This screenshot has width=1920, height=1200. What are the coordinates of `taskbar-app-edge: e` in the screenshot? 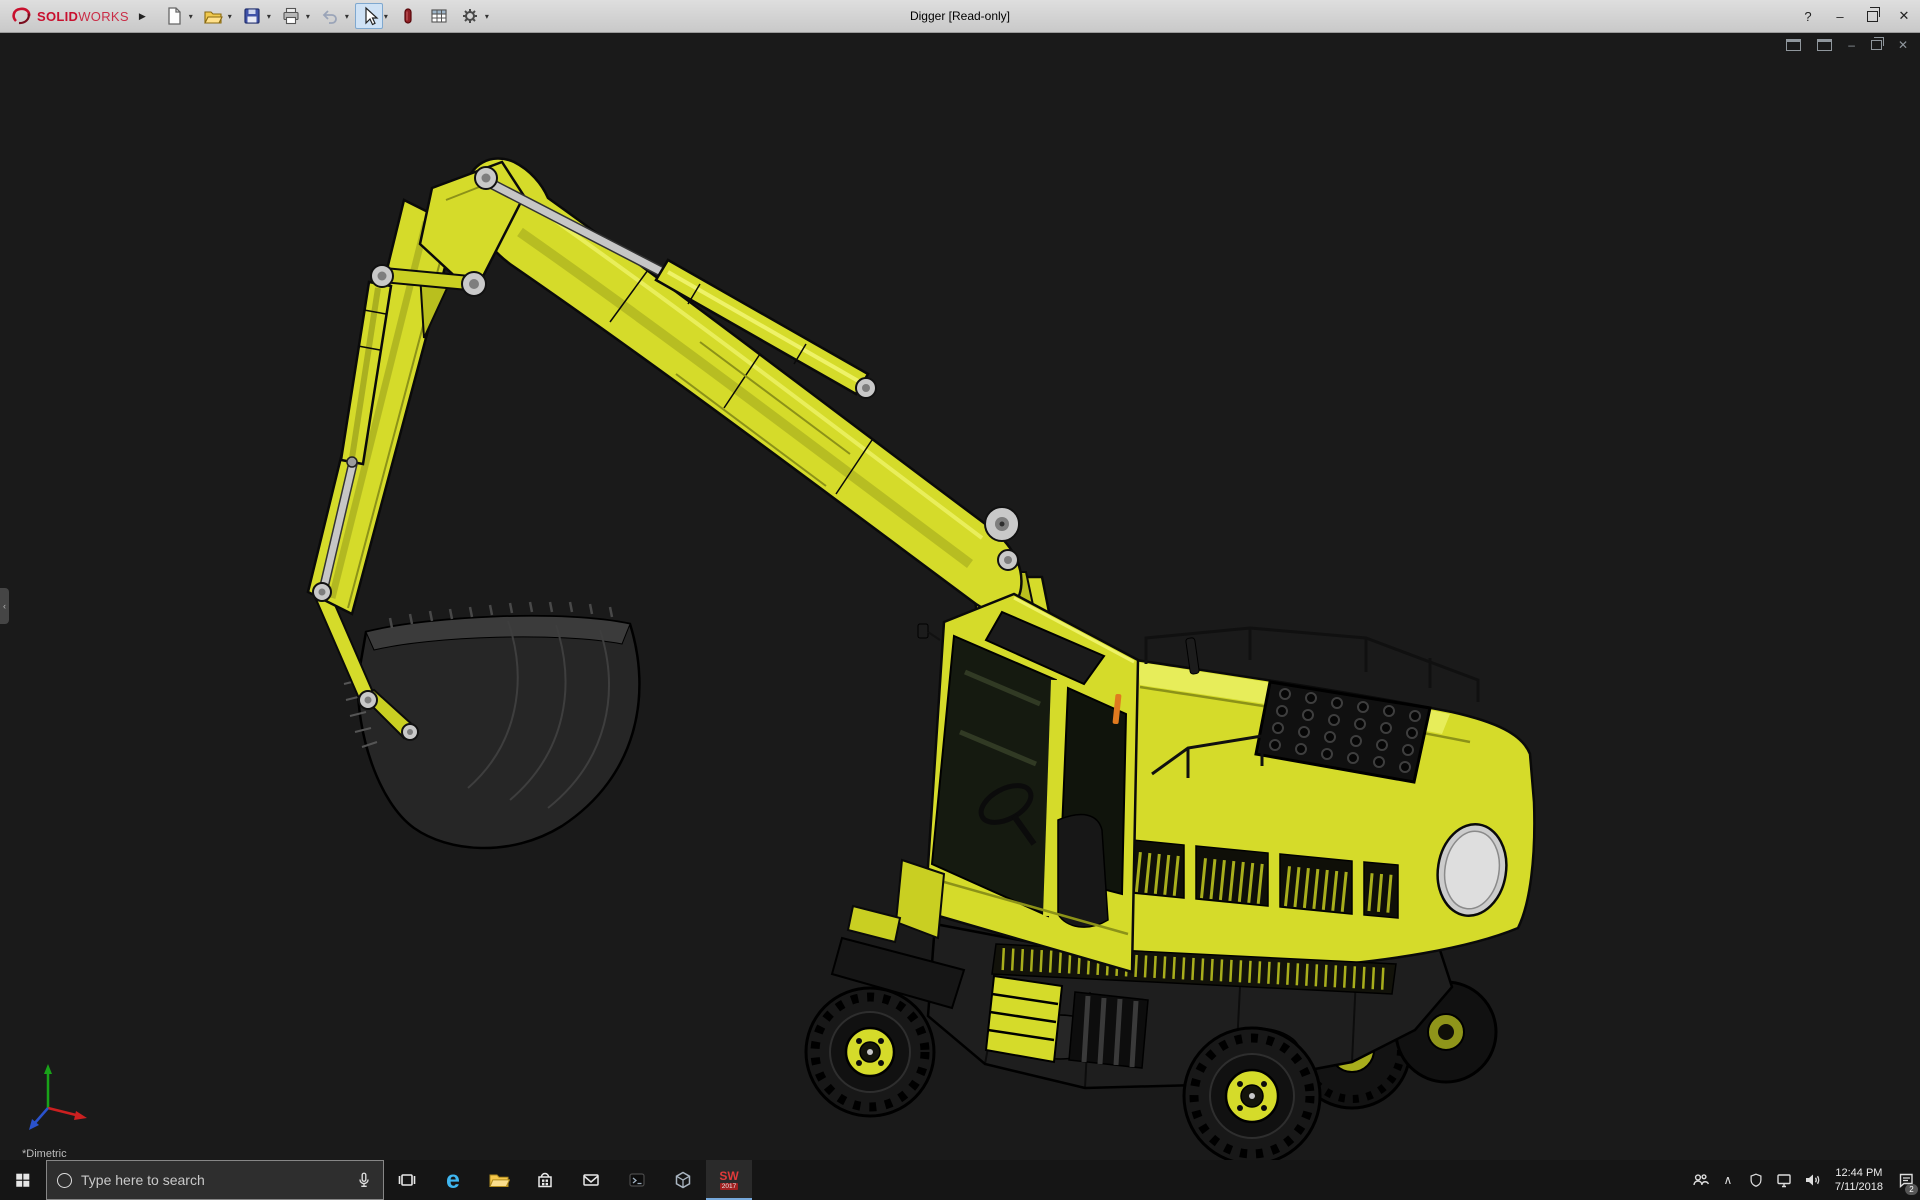 It's located at (453, 1180).